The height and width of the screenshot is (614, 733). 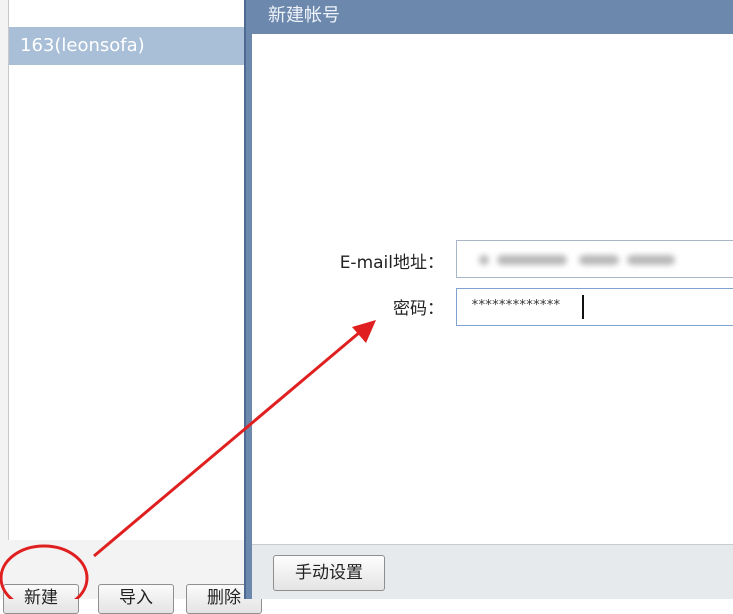 I want to click on account-item-163: 163(leonsofa), so click(x=127, y=46).